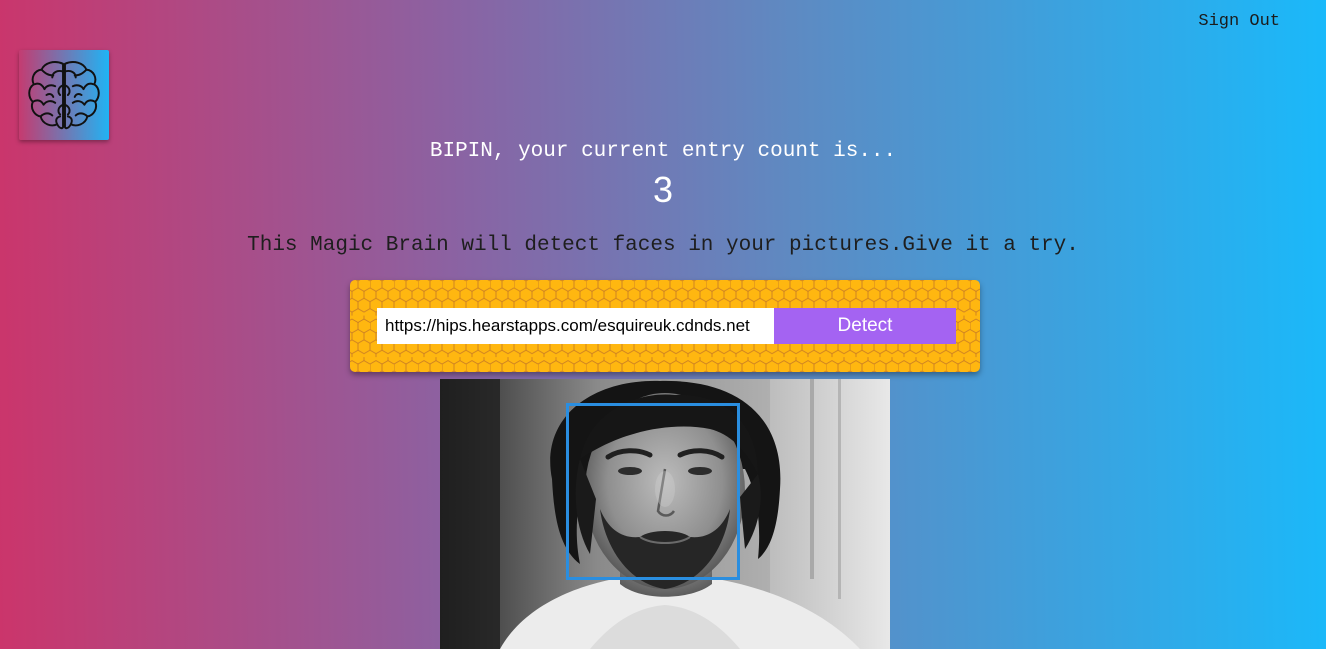  What do you see at coordinates (575, 326) in the screenshot?
I see `image-url-input` at bounding box center [575, 326].